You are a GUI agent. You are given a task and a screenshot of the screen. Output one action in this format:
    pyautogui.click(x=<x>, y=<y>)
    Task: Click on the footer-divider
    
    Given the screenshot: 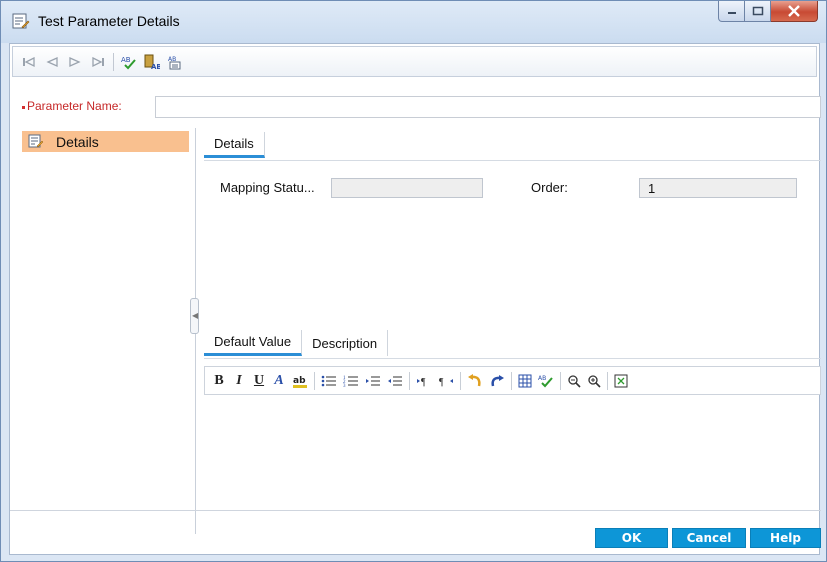 What is the action you would take?
    pyautogui.click(x=415, y=510)
    